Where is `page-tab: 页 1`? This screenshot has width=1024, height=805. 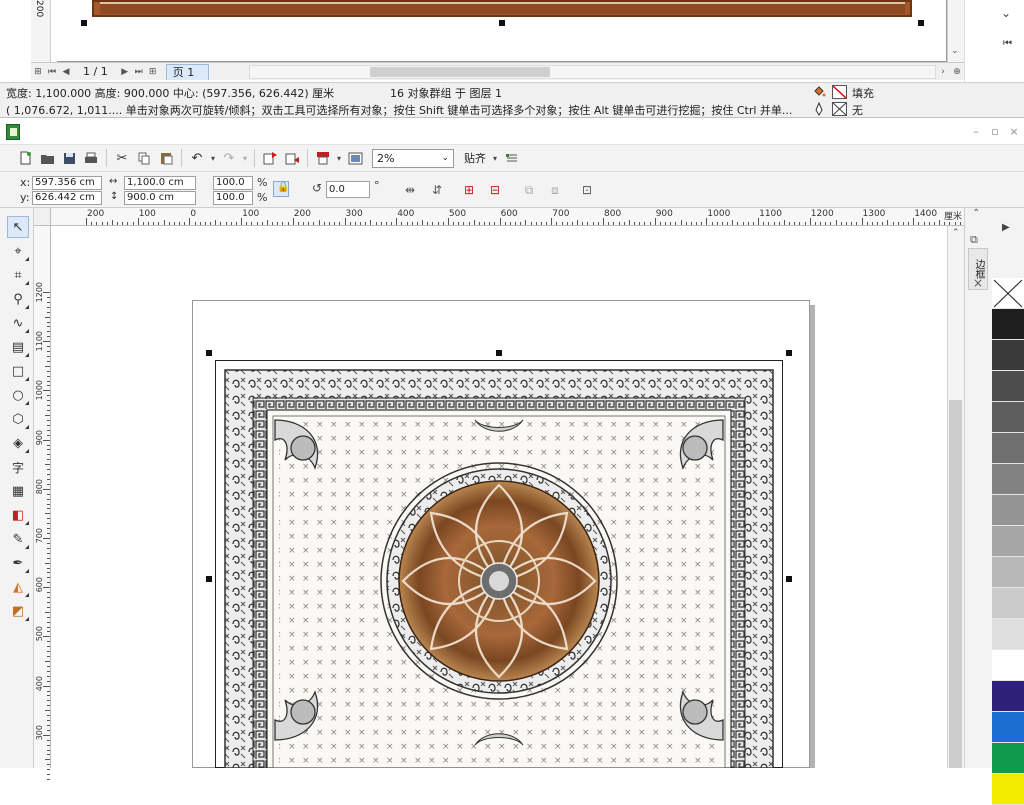 page-tab: 页 1 is located at coordinates (187, 71).